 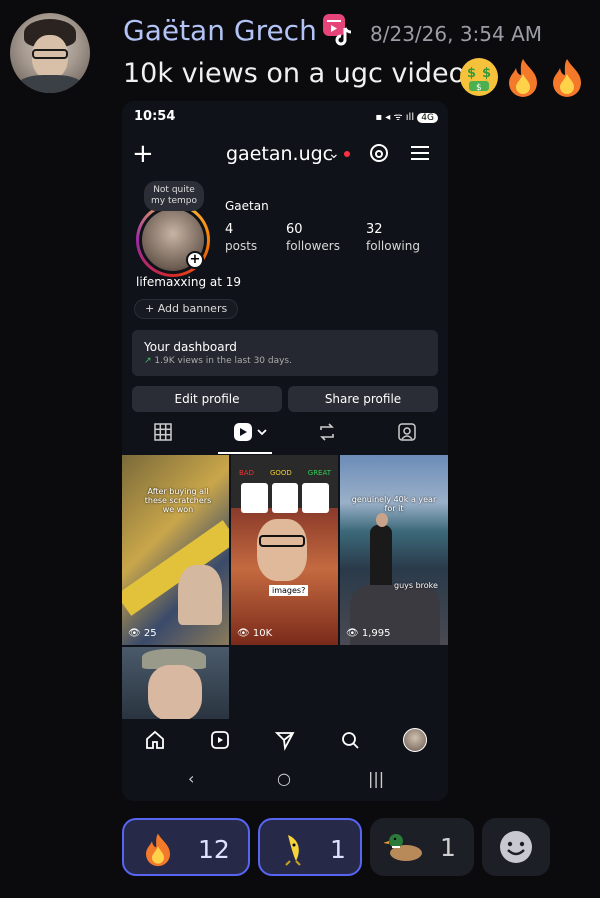 What do you see at coordinates (379, 153) in the screenshot?
I see `threads-icon` at bounding box center [379, 153].